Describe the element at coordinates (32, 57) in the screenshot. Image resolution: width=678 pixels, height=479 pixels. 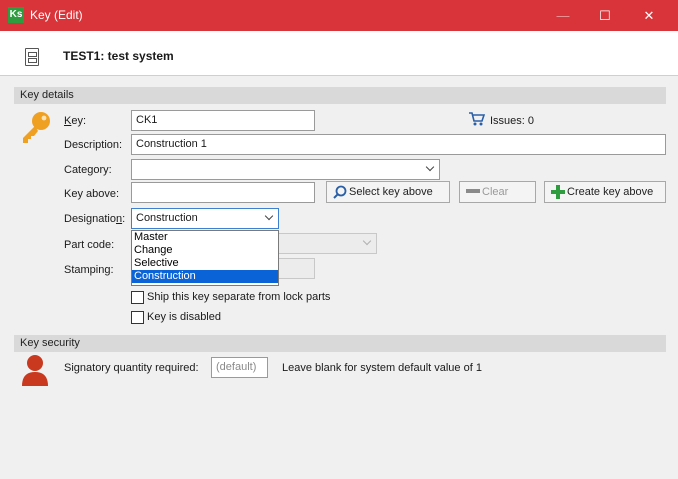
I see `cabinet-icon` at that location.